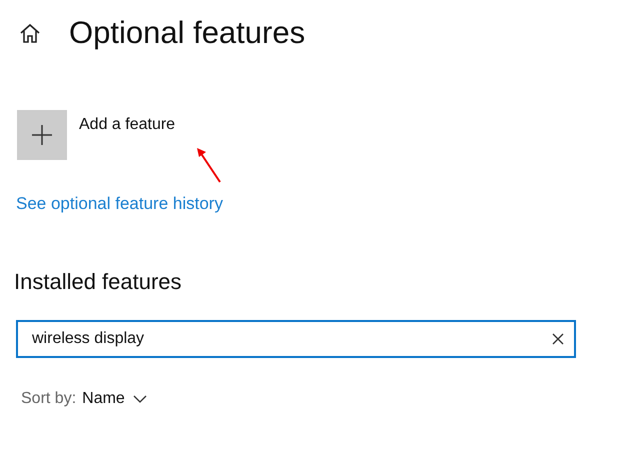 This screenshot has width=641, height=460. Describe the element at coordinates (187, 33) in the screenshot. I see `page-title: Optional features` at that location.